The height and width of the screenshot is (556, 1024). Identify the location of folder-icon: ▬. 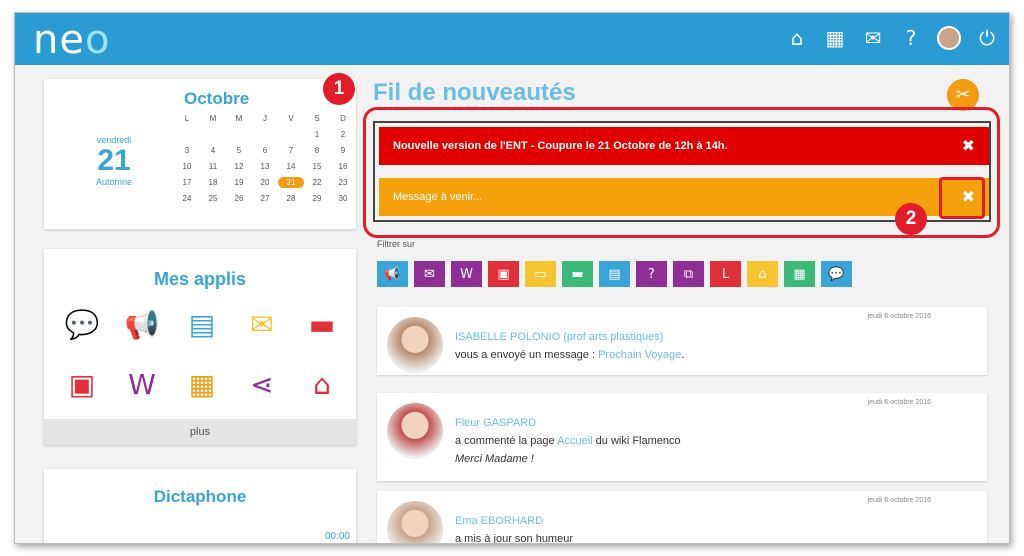
(322, 324).